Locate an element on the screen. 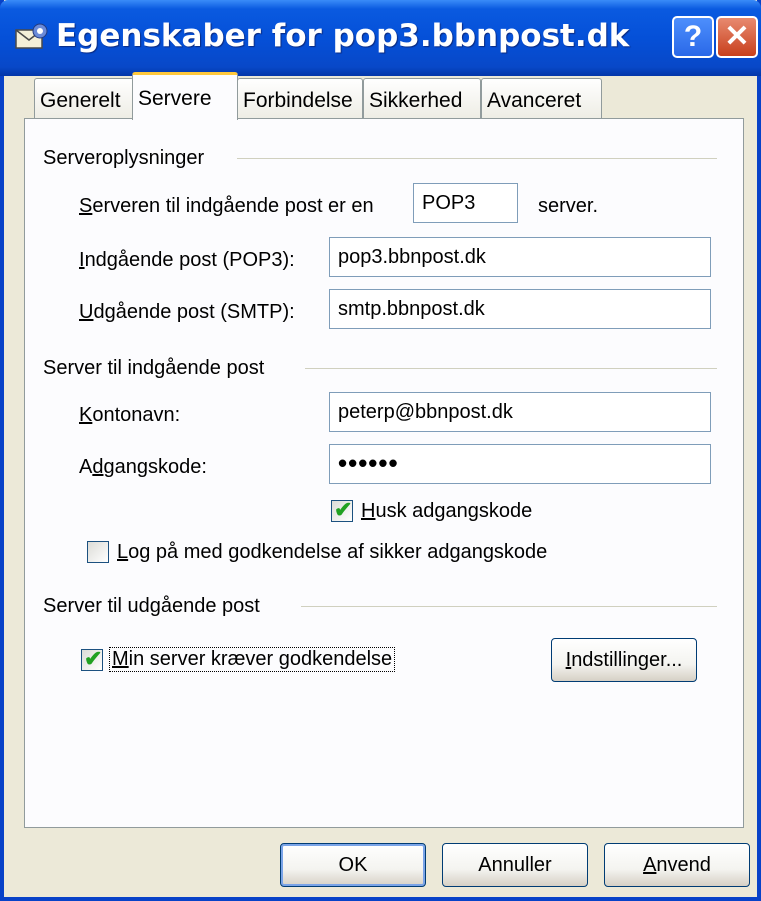 The width and height of the screenshot is (761, 901). help-button: ? is located at coordinates (693, 37).